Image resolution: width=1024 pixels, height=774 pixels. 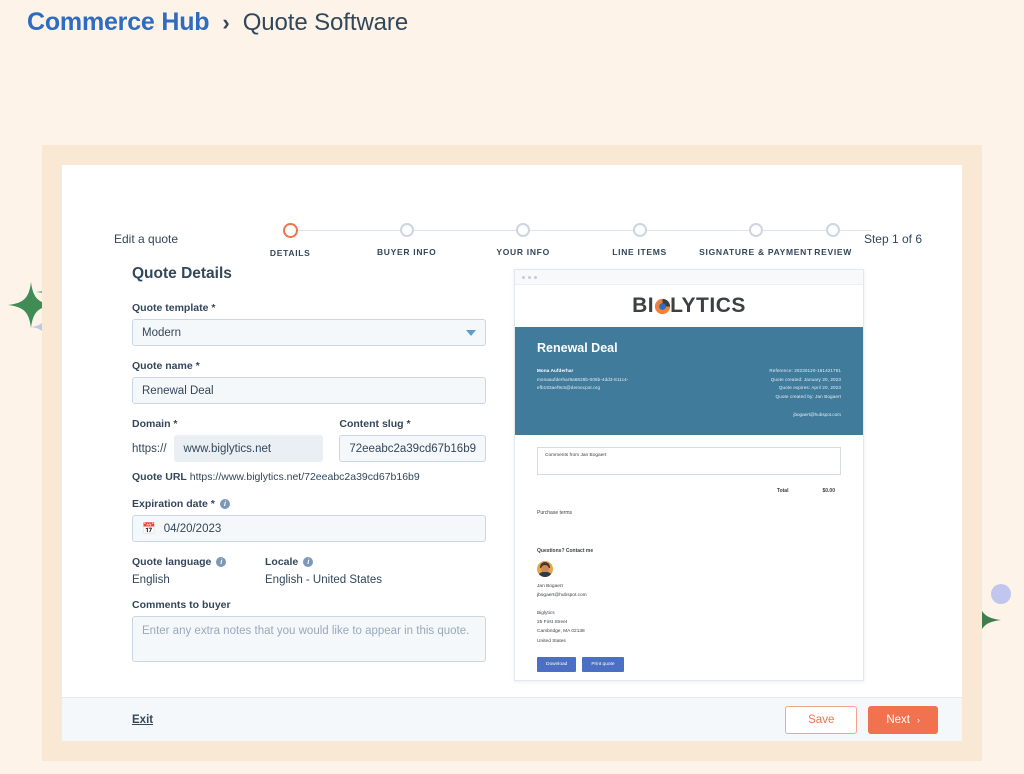 I want to click on preview-sender-email: jbogaert@hubspot.com, so click(x=817, y=414).